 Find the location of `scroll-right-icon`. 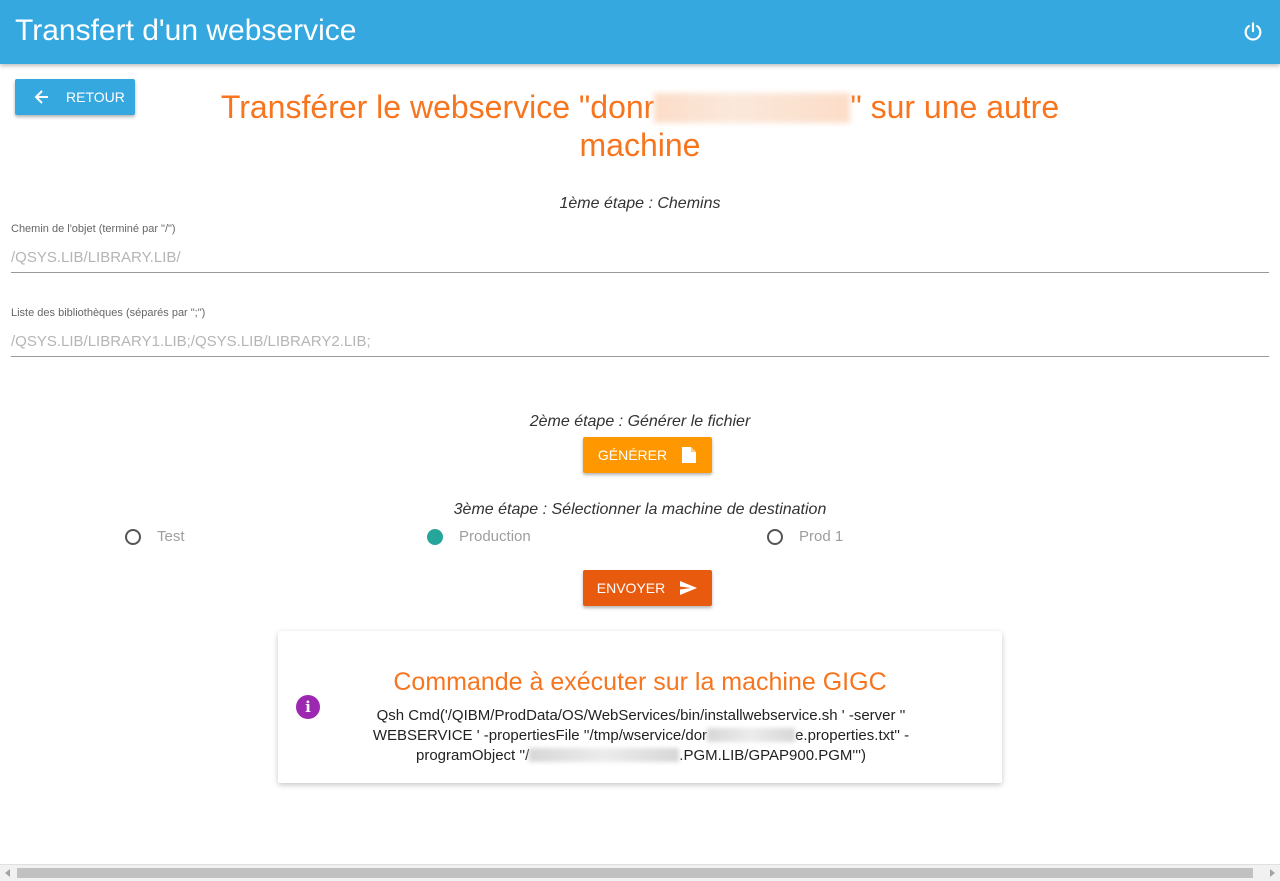

scroll-right-icon is located at coordinates (1272, 873).